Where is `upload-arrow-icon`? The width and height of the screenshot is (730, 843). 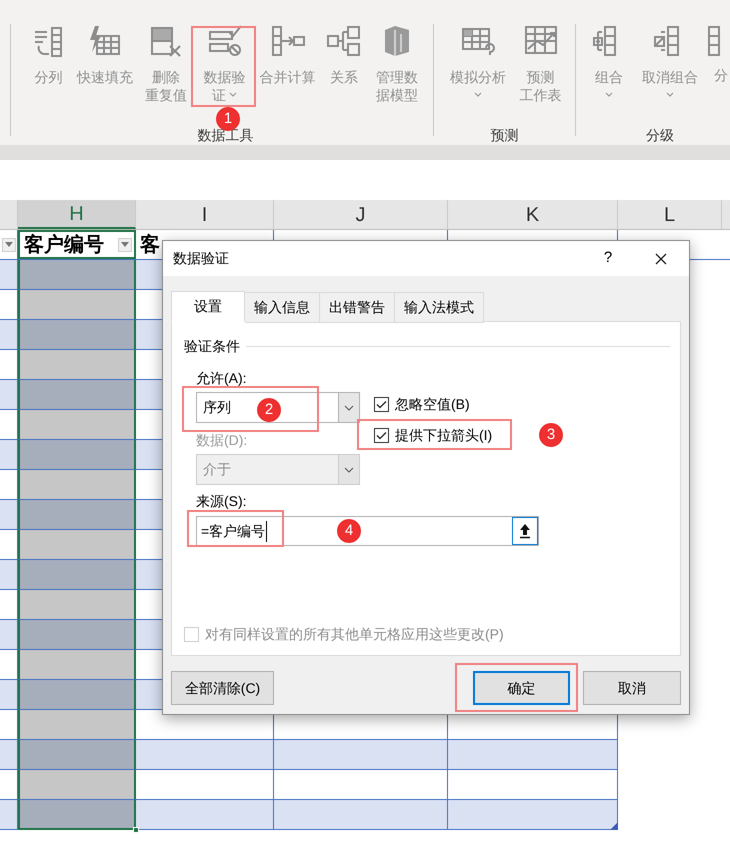 upload-arrow-icon is located at coordinates (525, 531).